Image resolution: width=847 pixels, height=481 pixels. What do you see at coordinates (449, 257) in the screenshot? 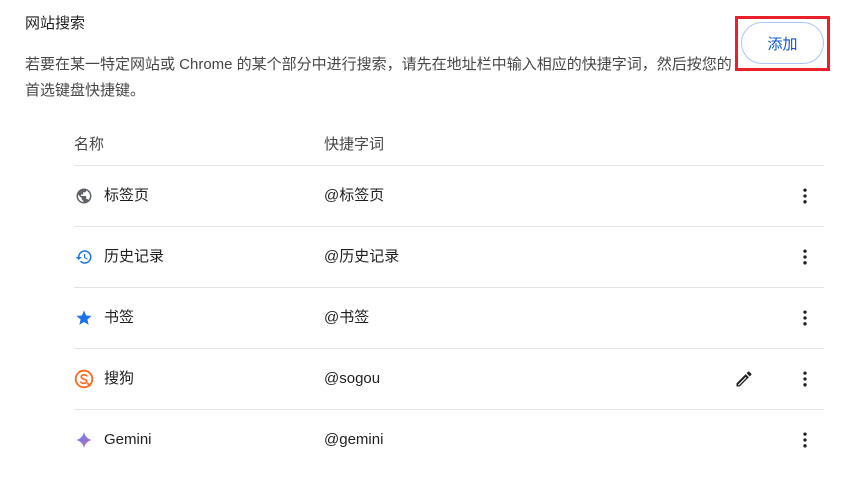
I see `table-row: 历史记录 @历史记录` at bounding box center [449, 257].